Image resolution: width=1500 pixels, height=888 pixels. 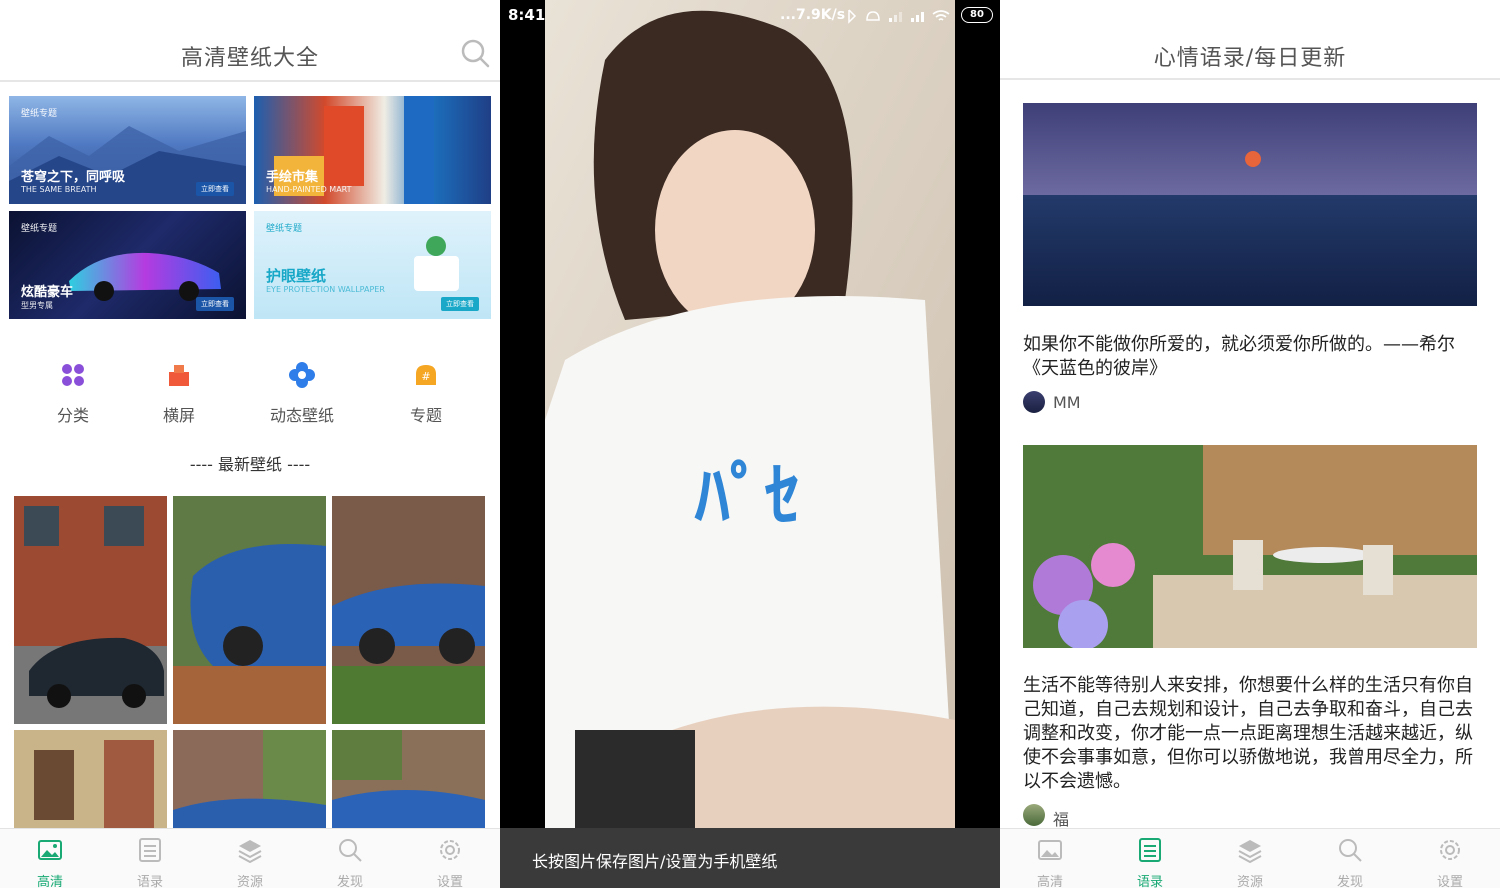 What do you see at coordinates (179, 375) in the screenshot?
I see `landscape-icon` at bounding box center [179, 375].